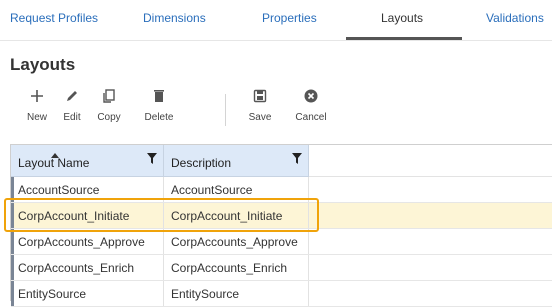 This screenshot has width=552, height=307. Describe the element at coordinates (201, 163) in the screenshot. I see `column-header-label: Description` at that location.